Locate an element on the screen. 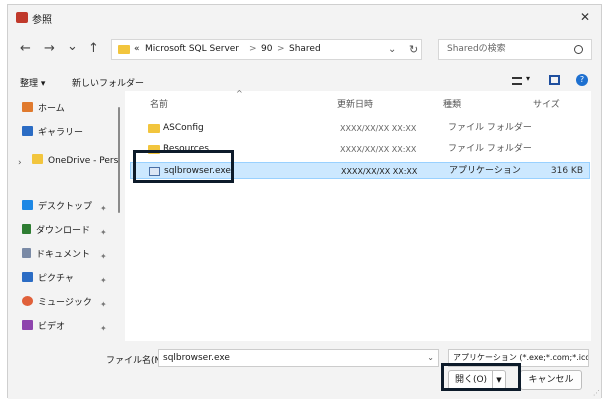 The width and height of the screenshot is (606, 403). up-folder-icon: ↑ is located at coordinates (93, 48).